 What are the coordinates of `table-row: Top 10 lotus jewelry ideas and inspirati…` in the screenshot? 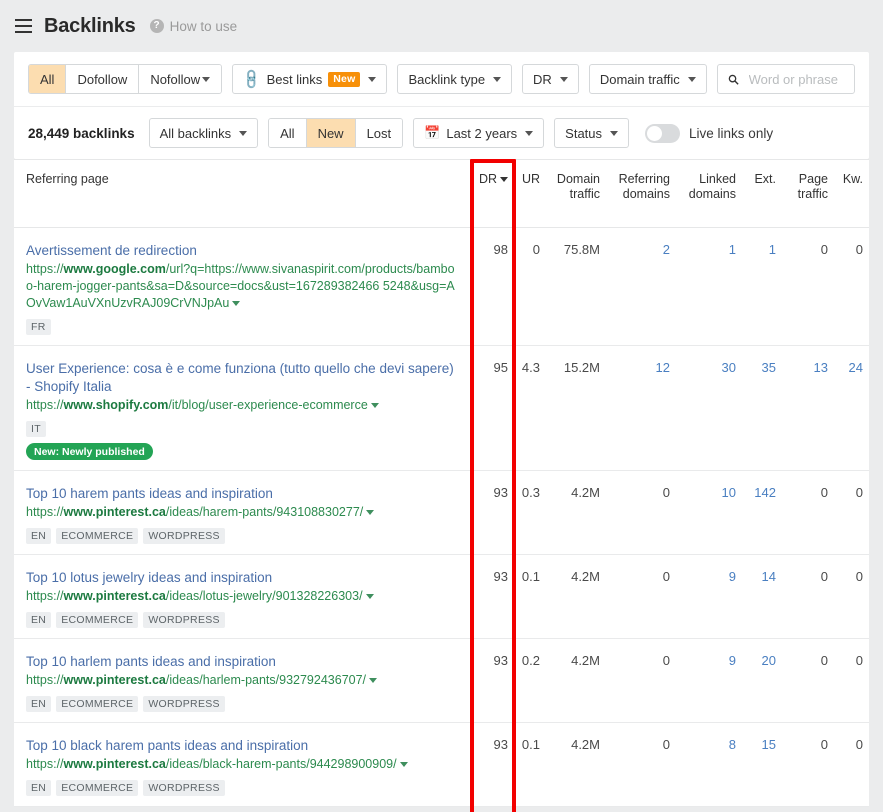 It's located at (441, 596).